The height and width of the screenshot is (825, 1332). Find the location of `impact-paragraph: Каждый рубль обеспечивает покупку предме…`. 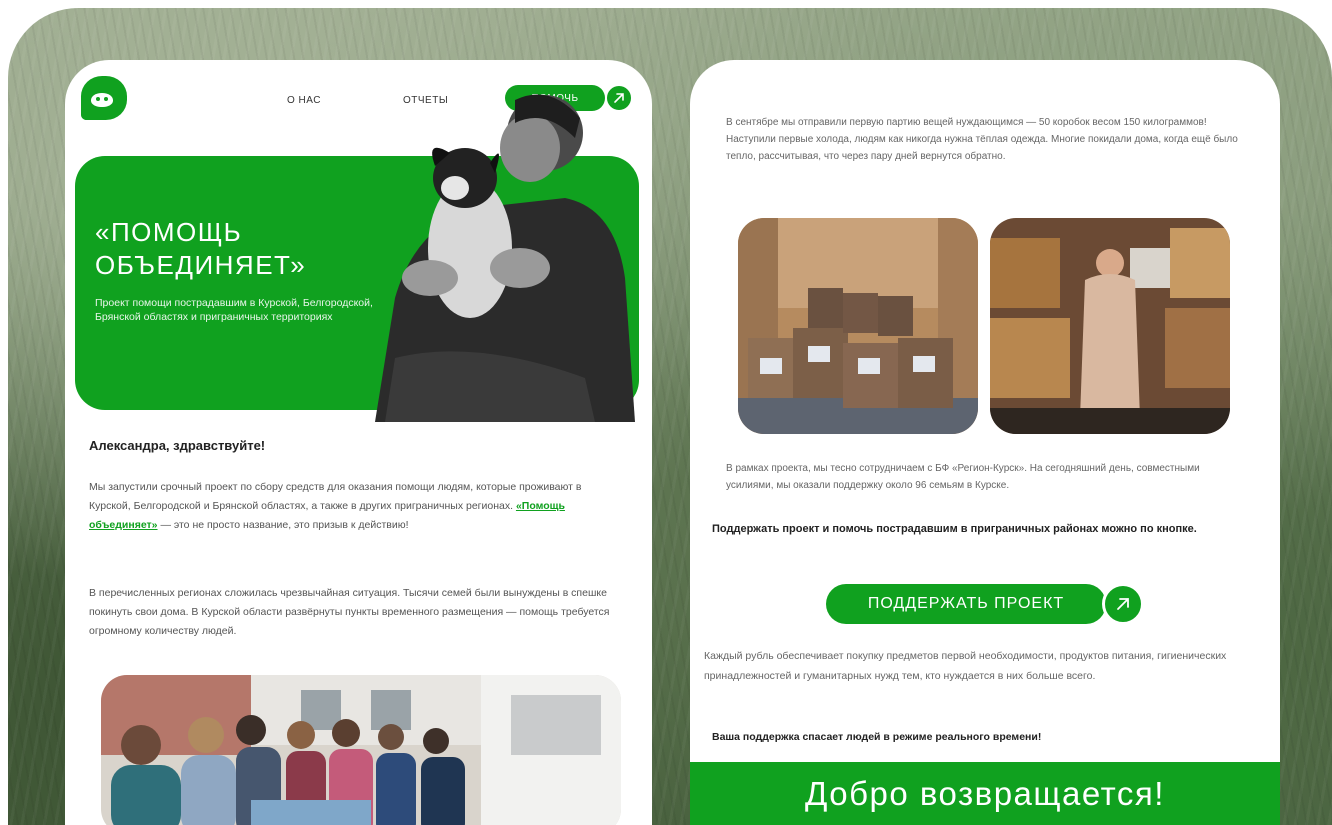

impact-paragraph: Каждый рубль обеспечивает покупку предме… is located at coordinates (965, 666).